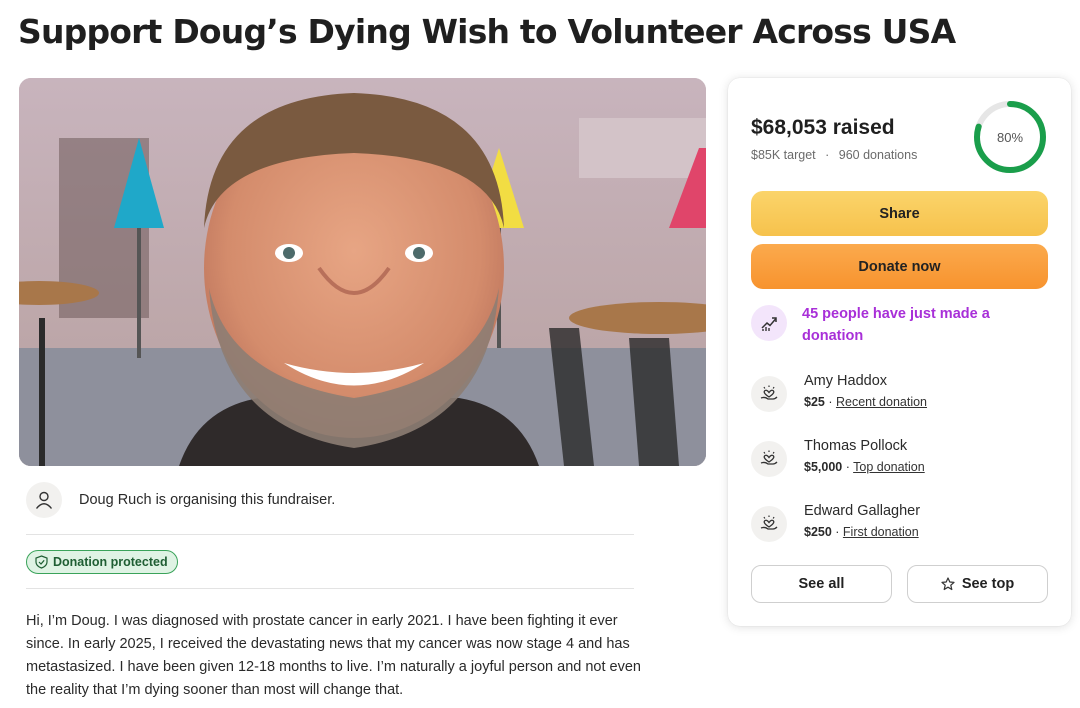 Image resolution: width=1080 pixels, height=708 pixels. Describe the element at coordinates (834, 155) in the screenshot. I see `raised-meta: $85K target · 960 donations` at that location.